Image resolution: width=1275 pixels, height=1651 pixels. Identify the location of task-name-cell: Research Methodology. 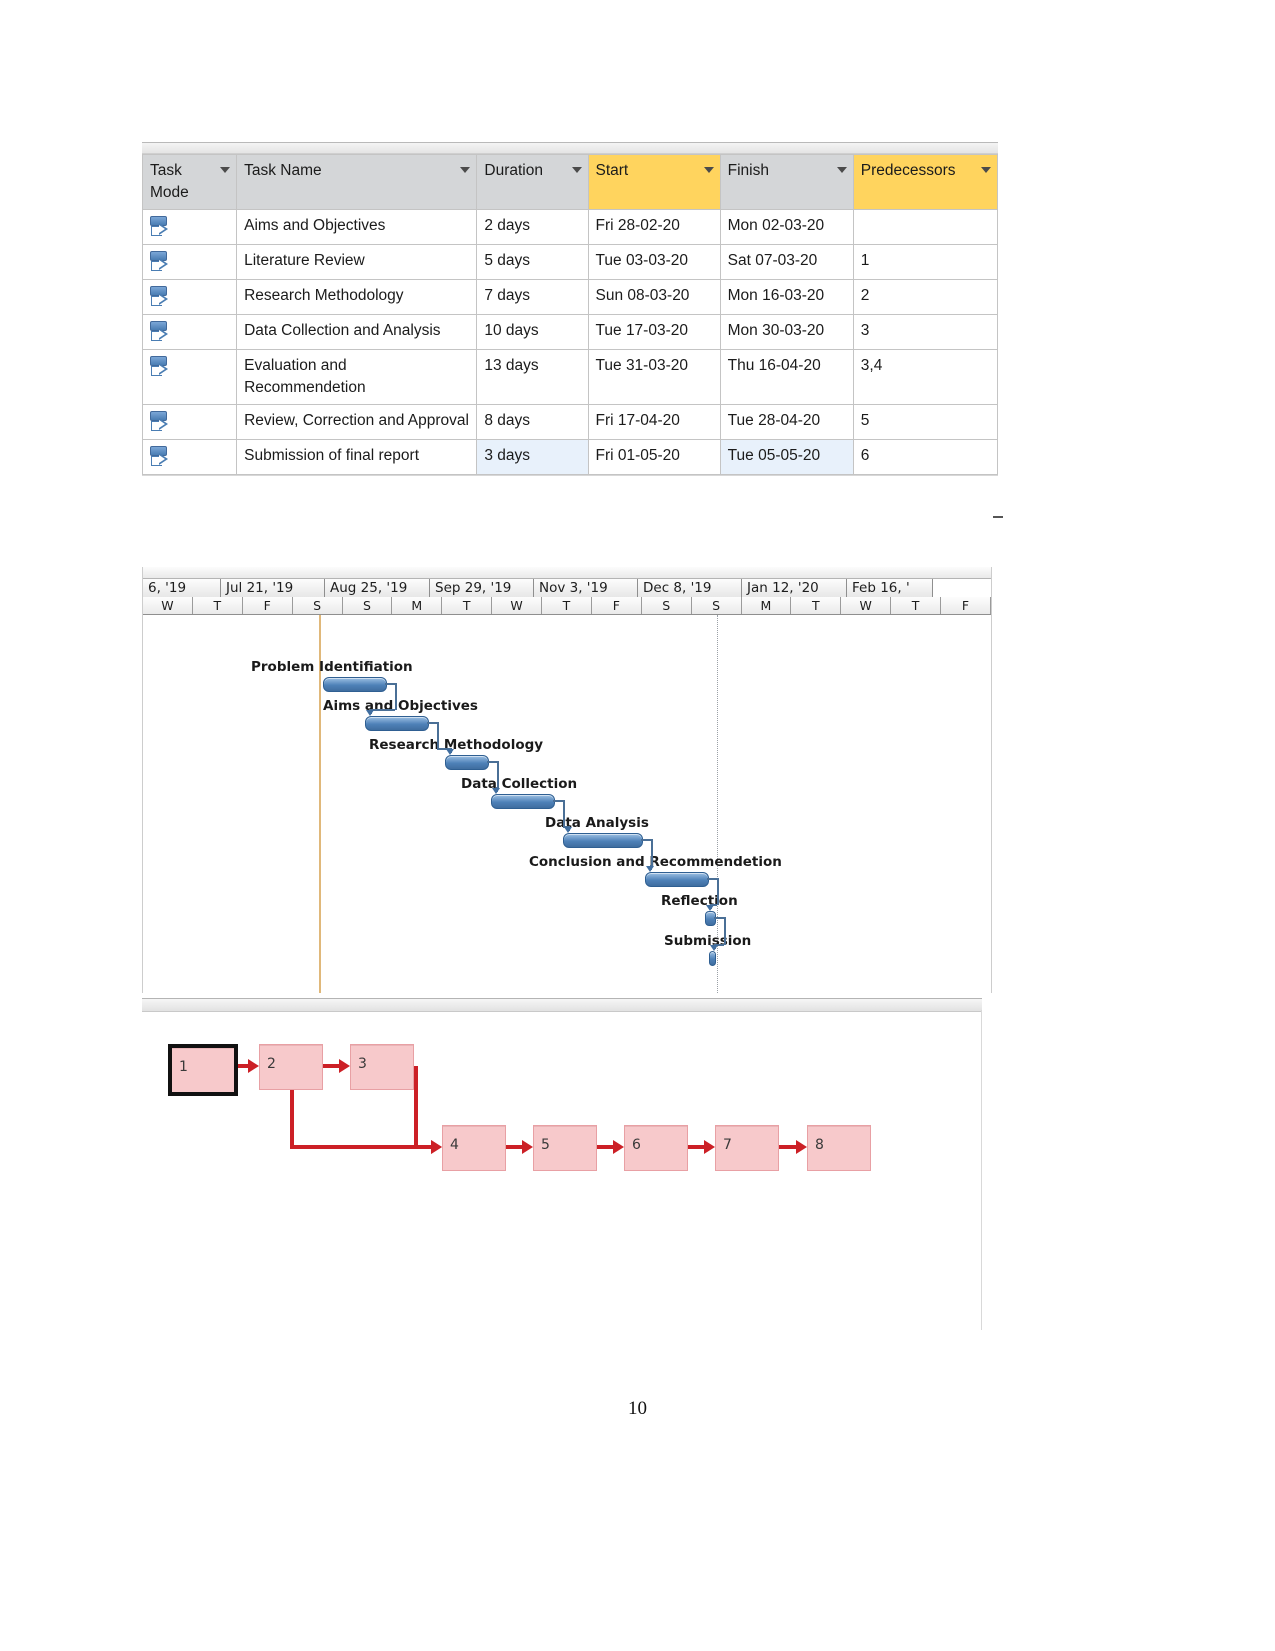
(357, 297).